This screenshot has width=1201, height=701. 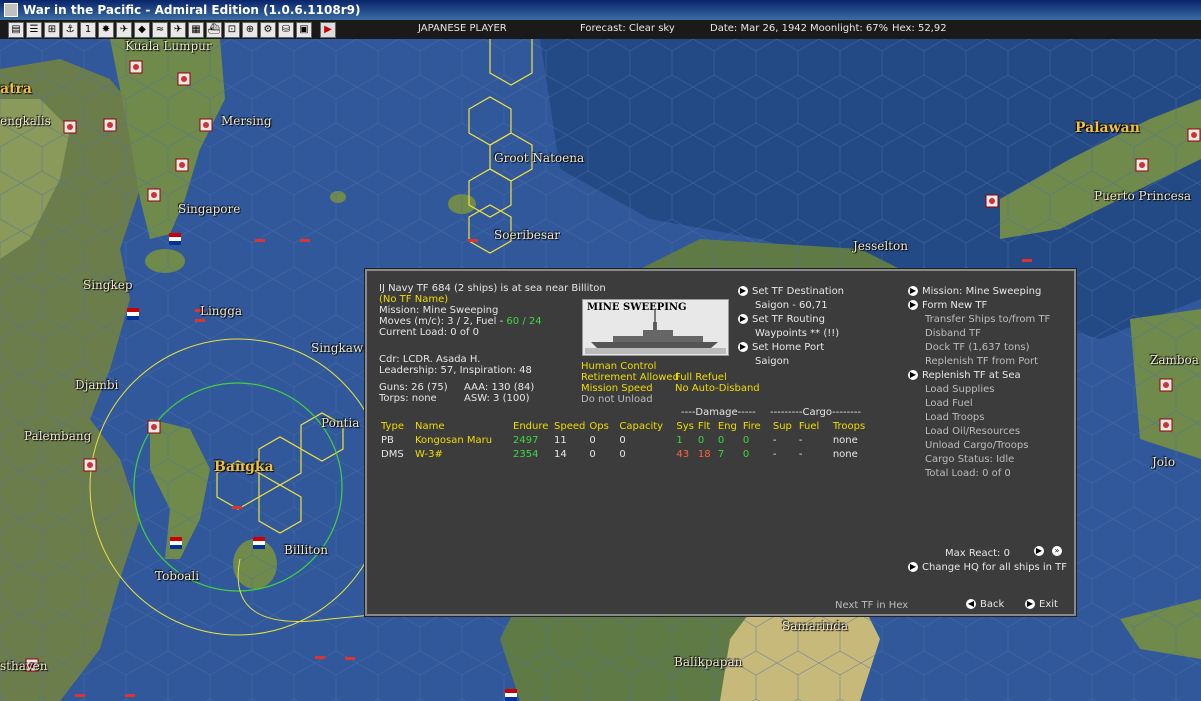 I want to click on ships-icon: ⊞, so click(x=52, y=29).